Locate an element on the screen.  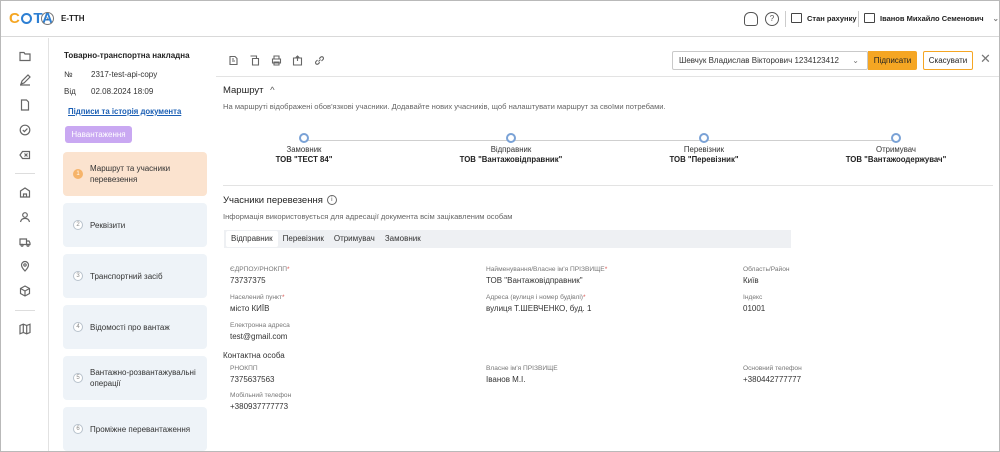
address-label: Адреса (вулиця і номер будівлі)* is located at coordinates (536, 297).